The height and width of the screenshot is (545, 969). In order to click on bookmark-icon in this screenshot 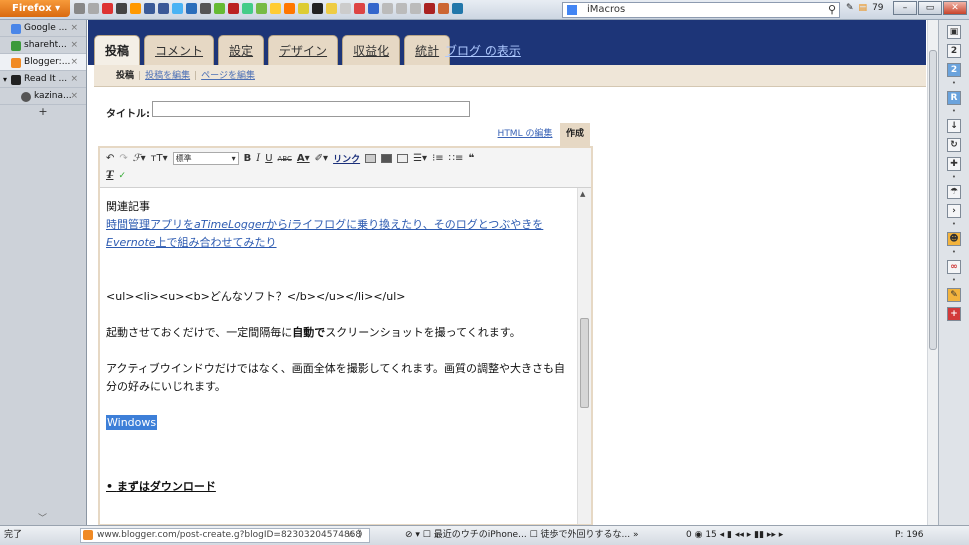, I will do `click(121, 8)`.